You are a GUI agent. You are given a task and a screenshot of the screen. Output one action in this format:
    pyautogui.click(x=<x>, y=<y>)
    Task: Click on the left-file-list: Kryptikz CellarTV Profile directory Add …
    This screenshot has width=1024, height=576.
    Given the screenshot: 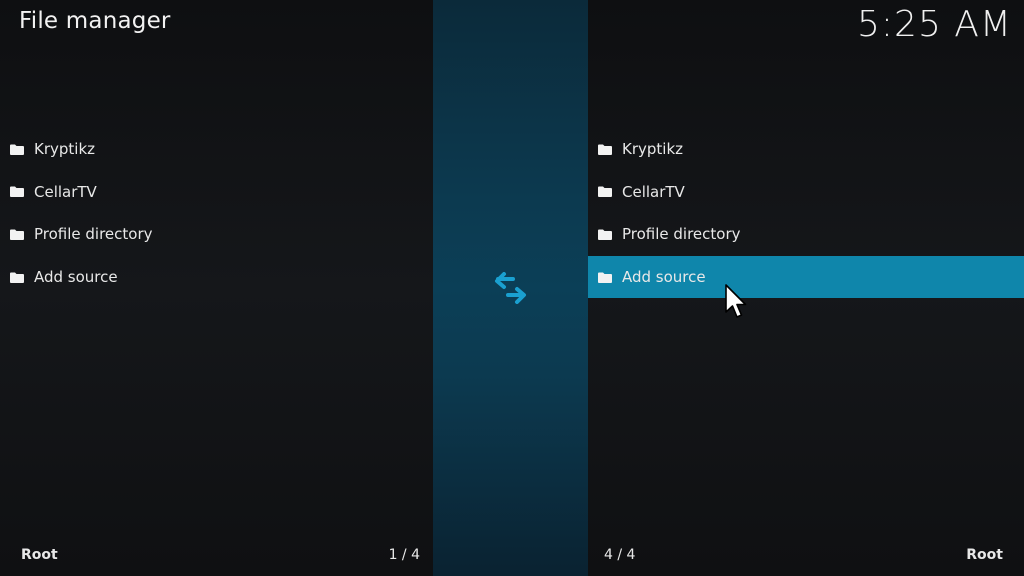 What is the action you would take?
    pyautogui.click(x=216, y=213)
    